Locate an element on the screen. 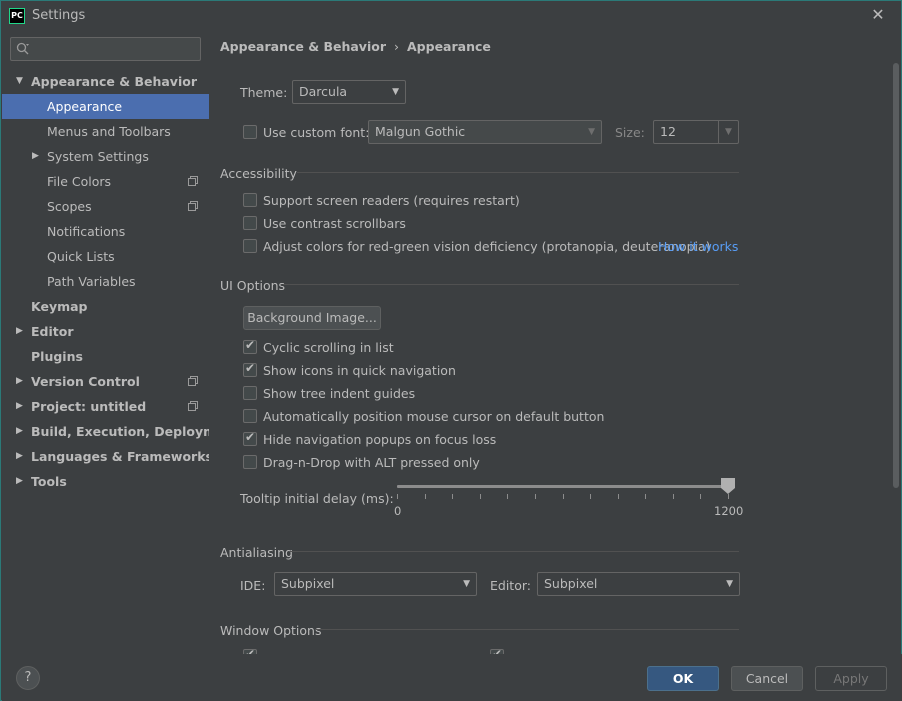 The height and width of the screenshot is (701, 902). sidebar-item-label: Plugins is located at coordinates (57, 356).